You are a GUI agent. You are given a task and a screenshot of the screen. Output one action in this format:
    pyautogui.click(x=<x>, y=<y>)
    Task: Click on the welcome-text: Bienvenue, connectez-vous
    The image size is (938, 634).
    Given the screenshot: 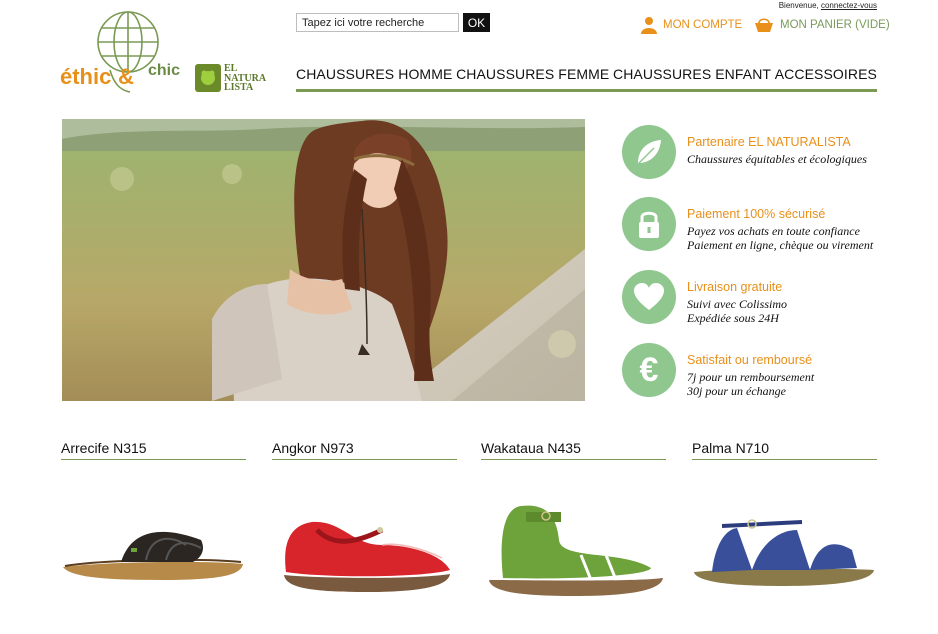 What is the action you would take?
    pyautogui.click(x=828, y=5)
    